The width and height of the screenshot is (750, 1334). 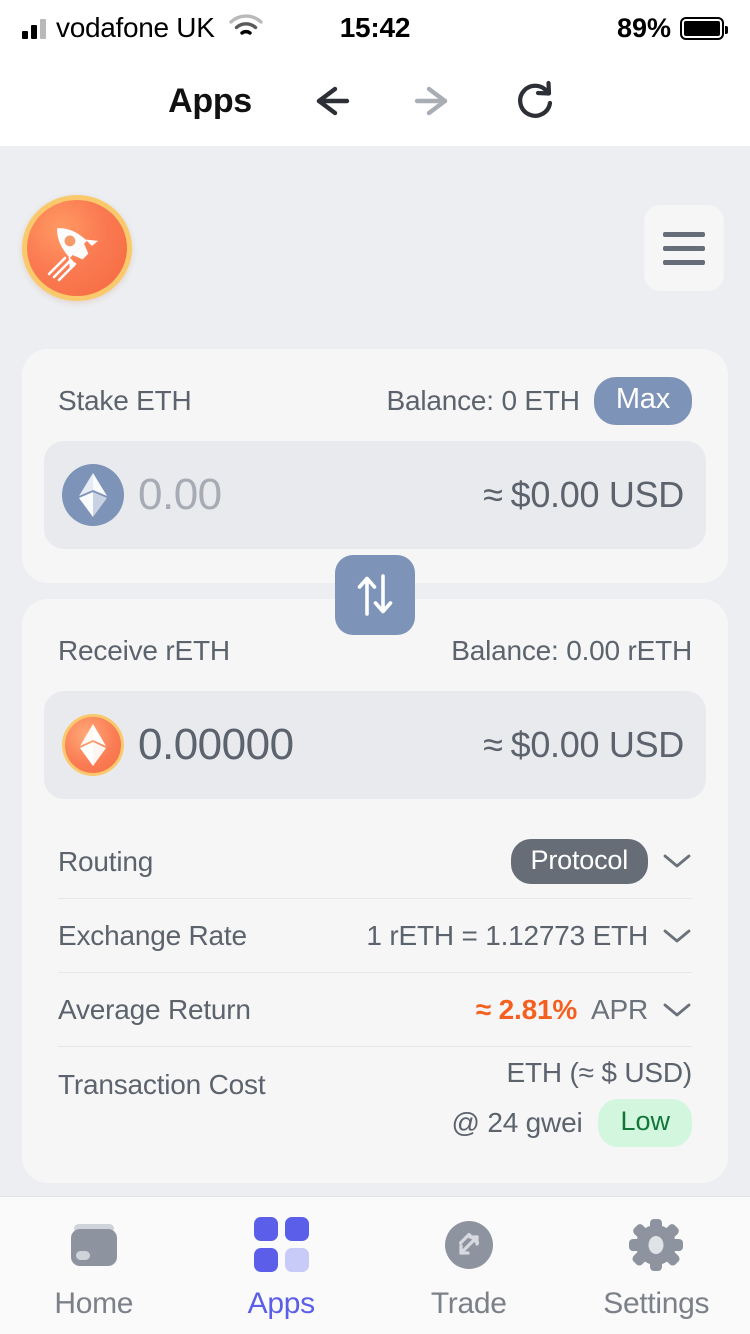 I want to click on routing-label: Routing, so click(x=106, y=861).